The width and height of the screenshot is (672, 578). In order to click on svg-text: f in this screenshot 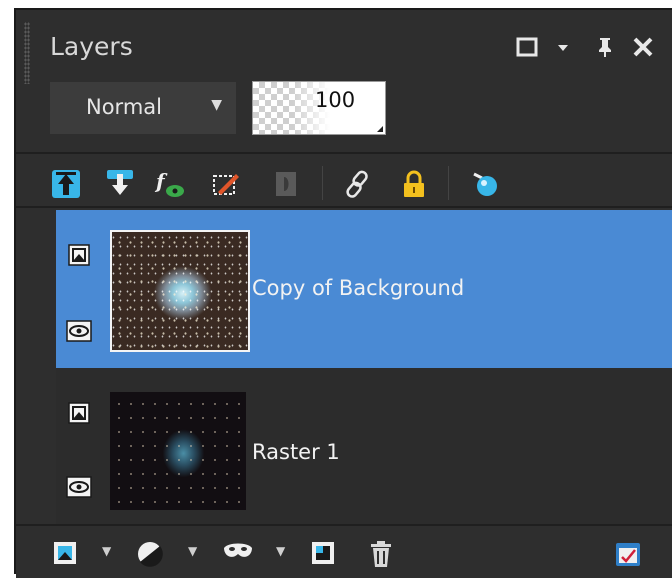, I will do `click(161, 181)`.